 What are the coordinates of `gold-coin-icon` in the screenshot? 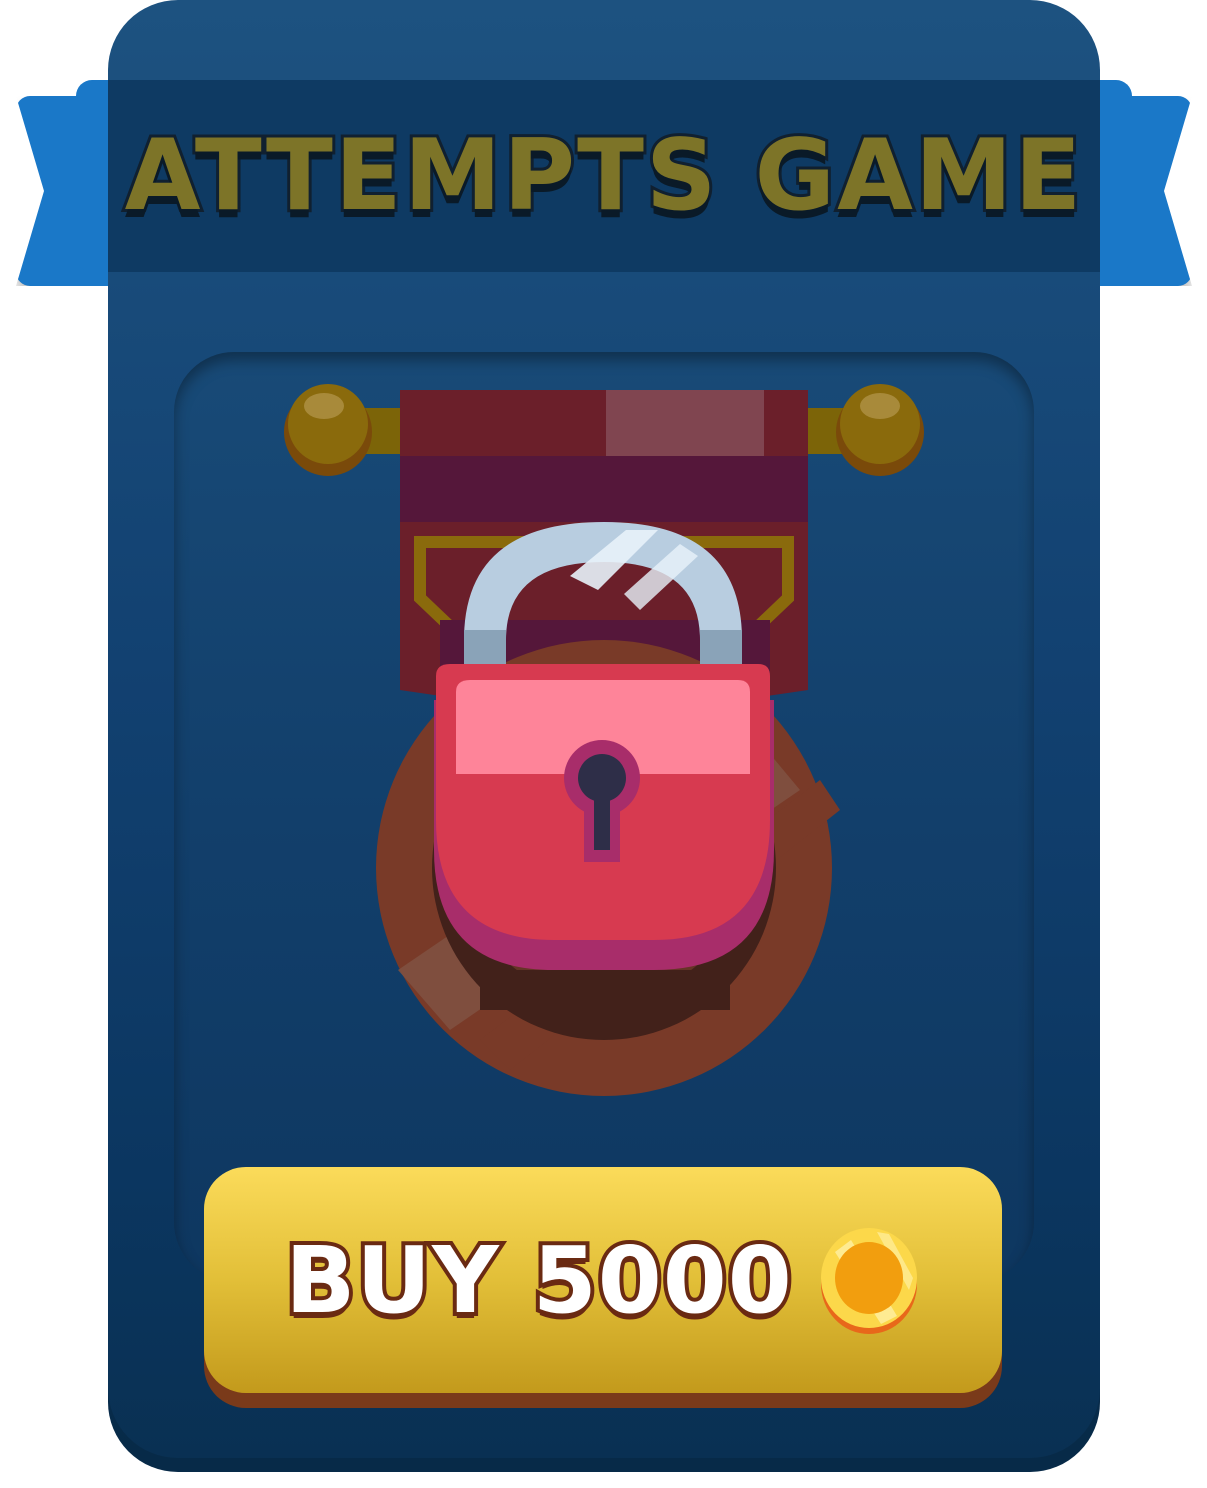 It's located at (868, 1281).